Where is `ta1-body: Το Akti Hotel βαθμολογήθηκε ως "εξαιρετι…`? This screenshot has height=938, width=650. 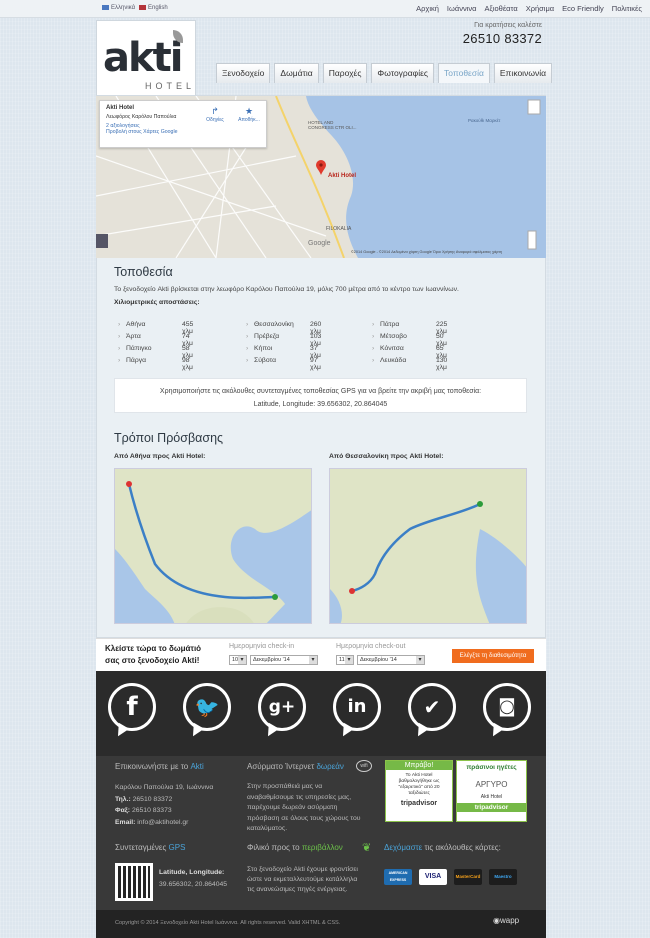
ta1-body: Το Akti Hotel βαθμολογήθηκε ως "εξαιρετι… is located at coordinates (419, 785).